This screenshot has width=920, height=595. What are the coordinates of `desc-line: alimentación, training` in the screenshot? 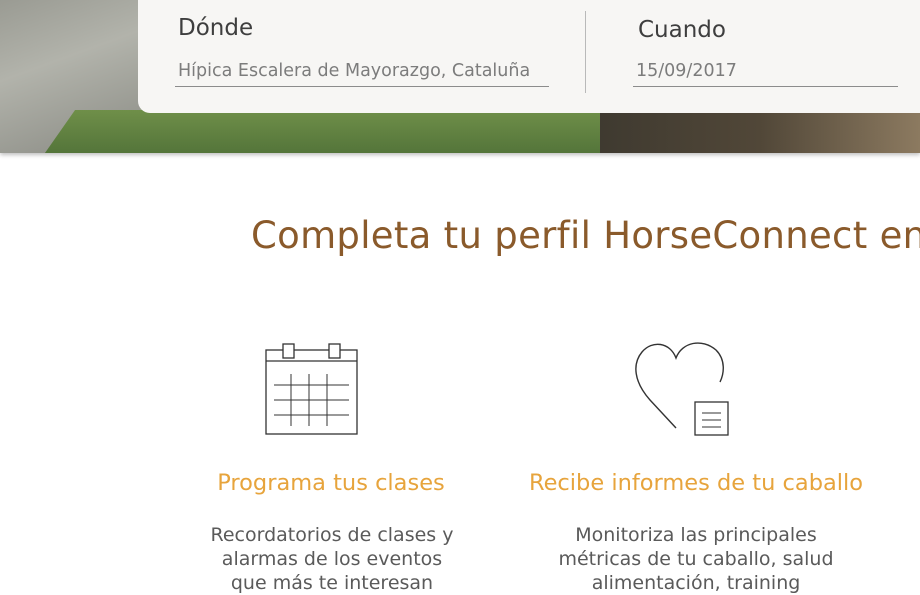 It's located at (696, 583).